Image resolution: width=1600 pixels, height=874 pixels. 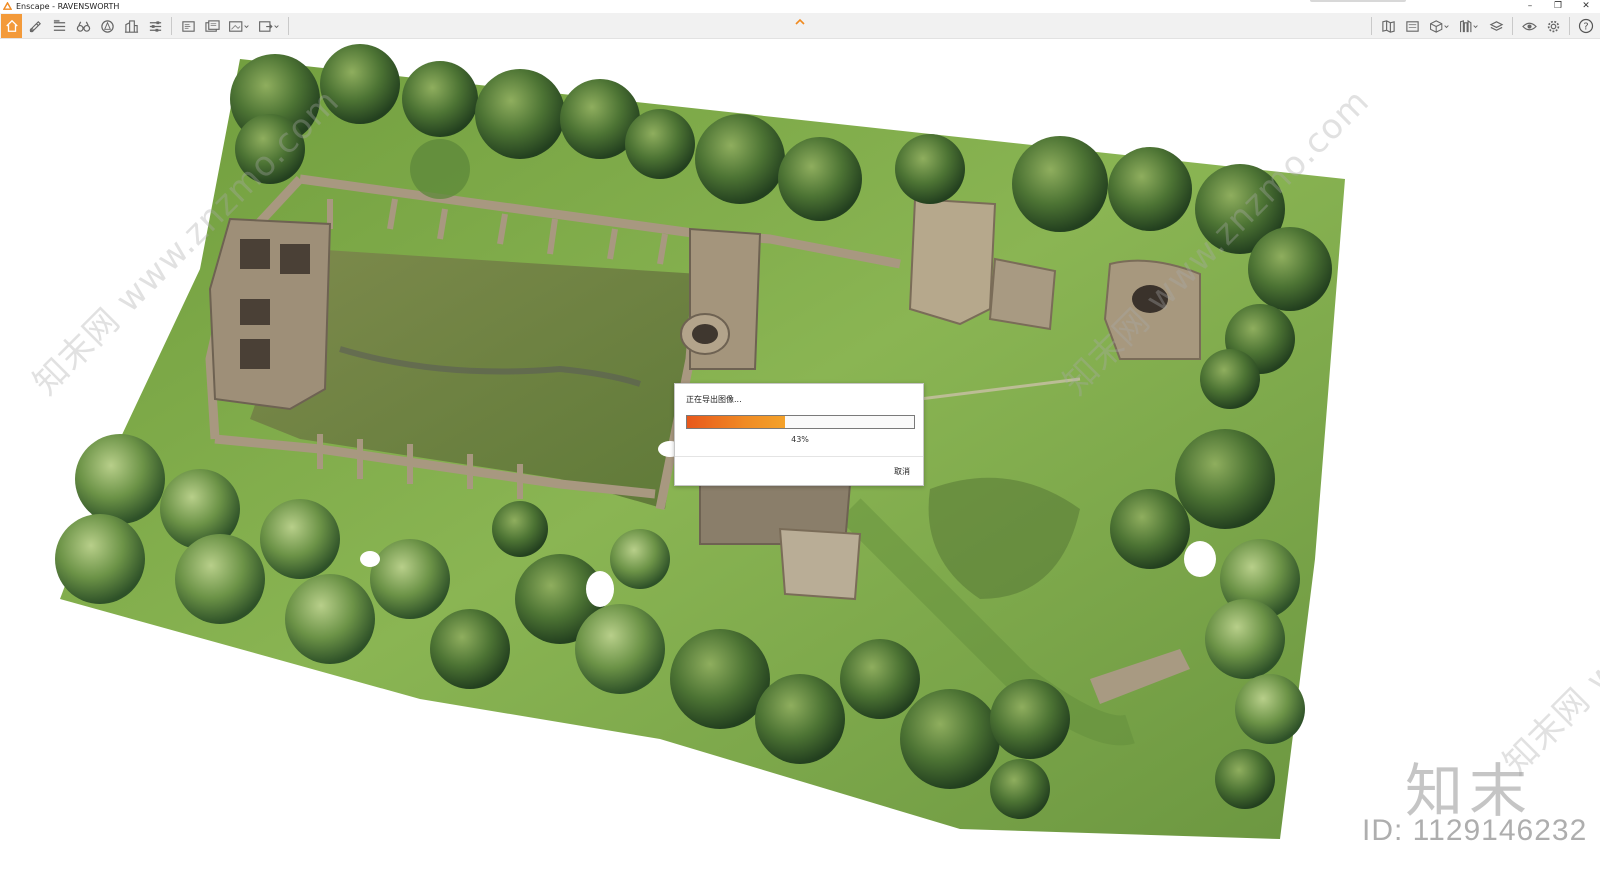 I want to click on settings-button, so click(x=1553, y=26).